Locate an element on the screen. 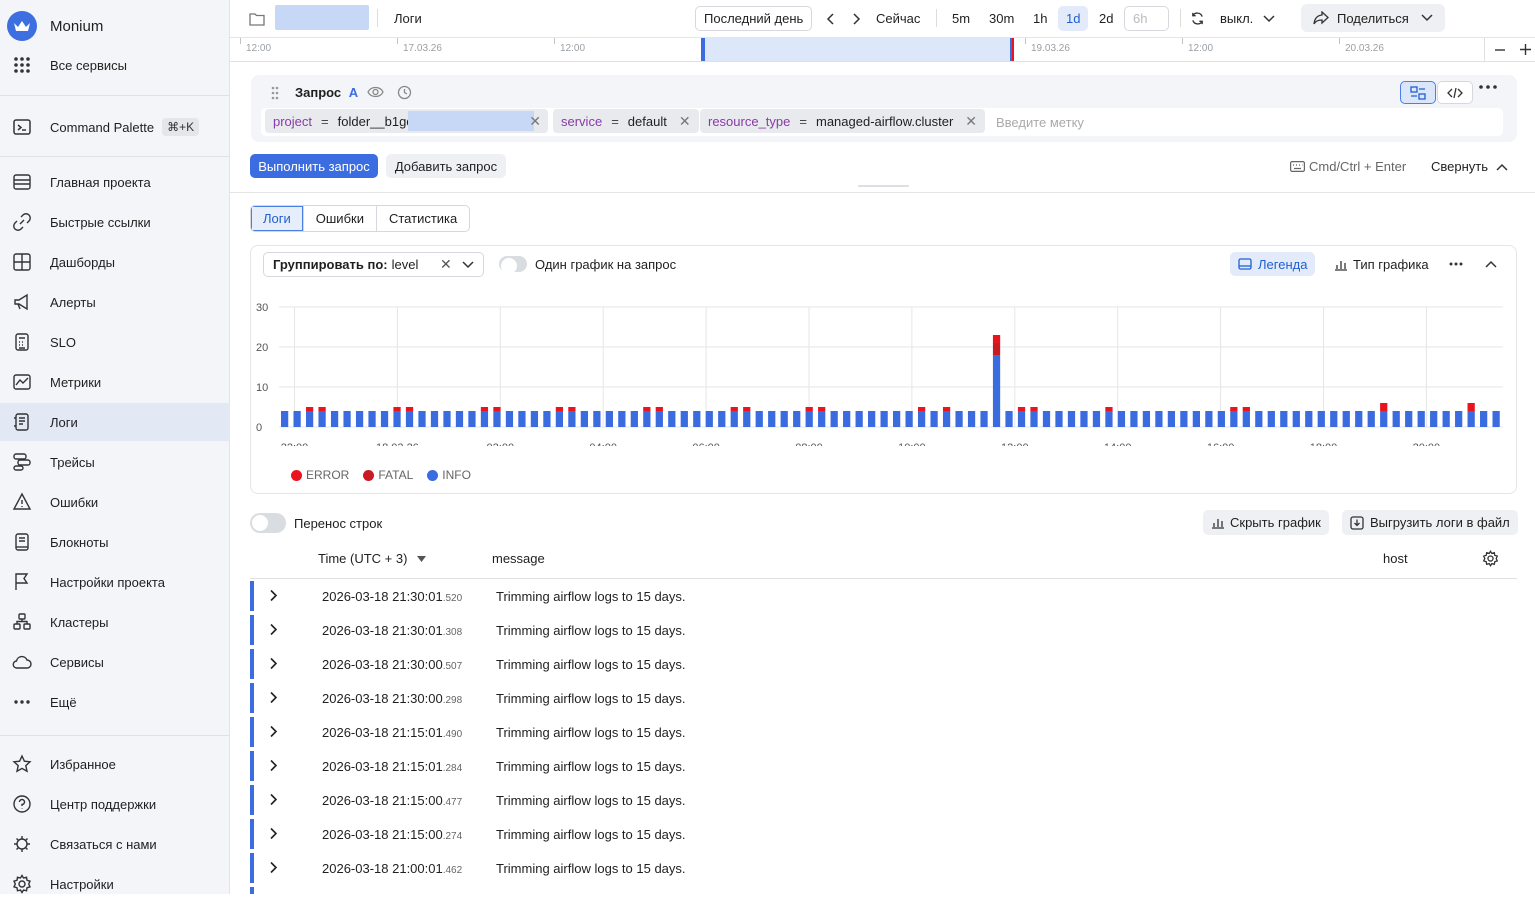 The height and width of the screenshot is (903, 1535). preset-5m: 5m is located at coordinates (961, 18).